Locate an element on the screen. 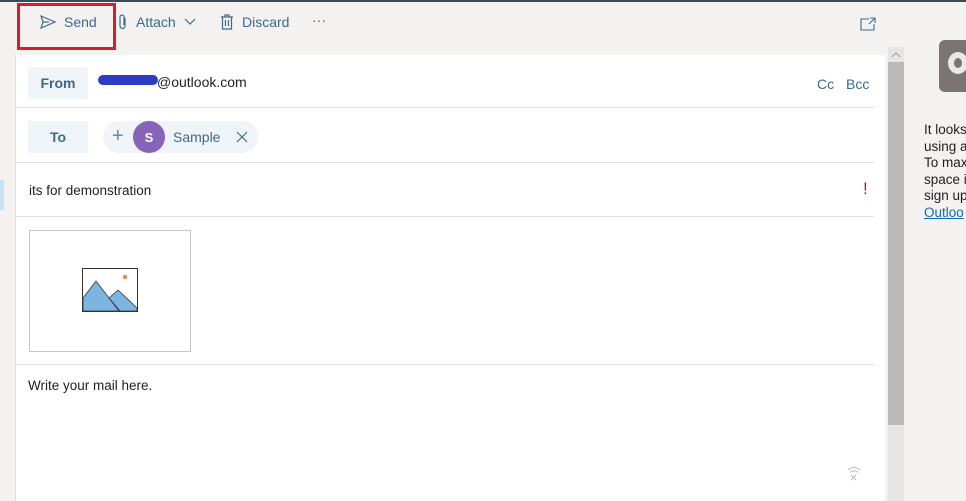 This screenshot has width=966, height=501. attach-button: Attach is located at coordinates (157, 22).